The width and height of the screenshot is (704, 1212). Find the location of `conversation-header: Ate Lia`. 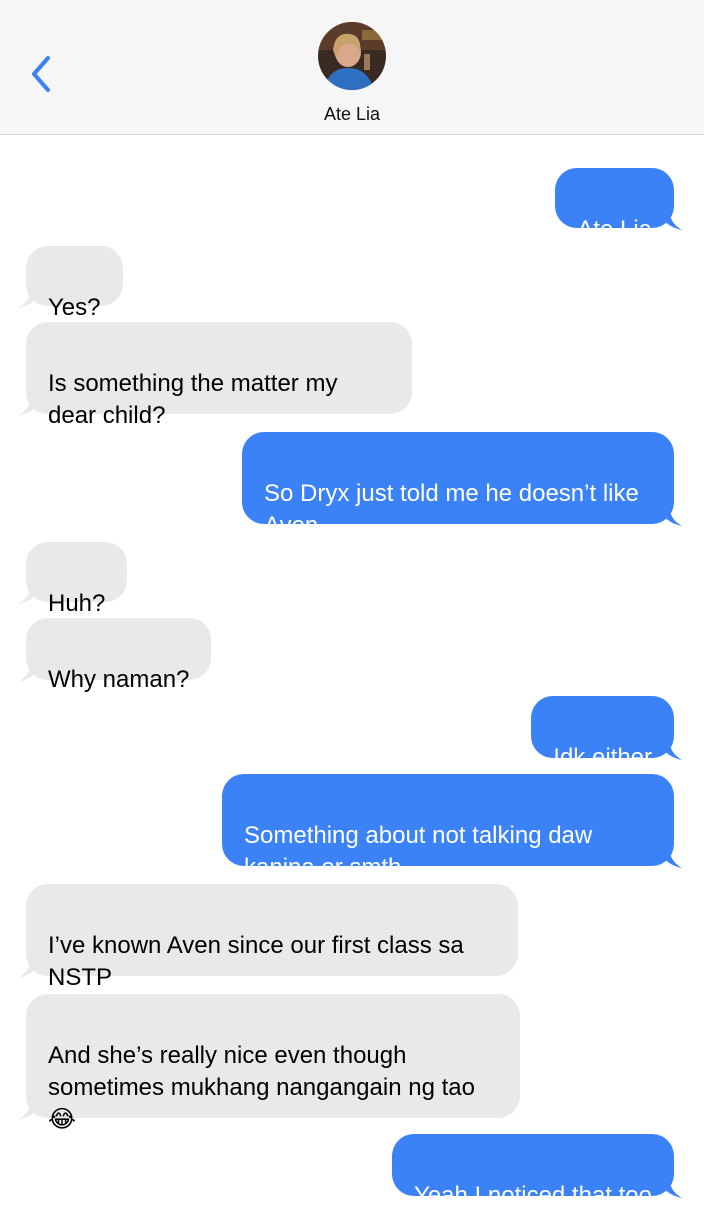

conversation-header: Ate Lia is located at coordinates (352, 67).